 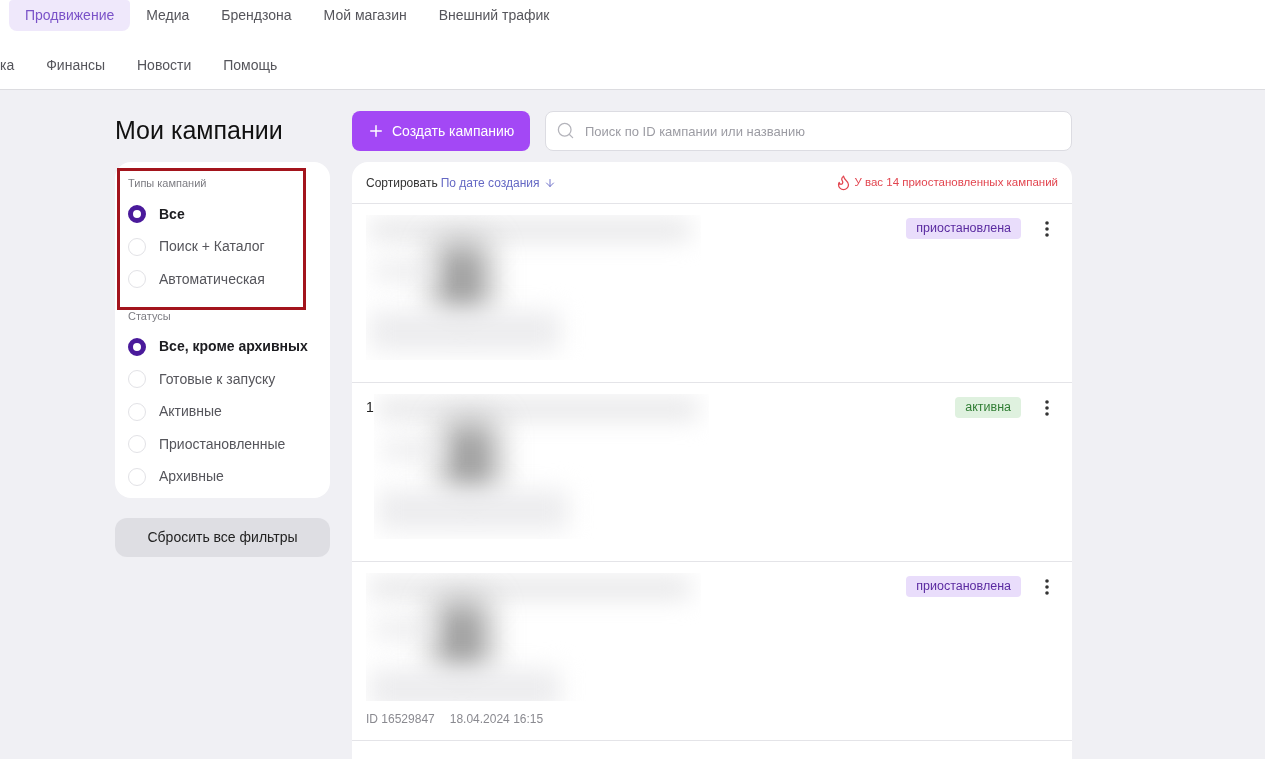 I want to click on nav-tab: Мой магазин, so click(x=365, y=15).